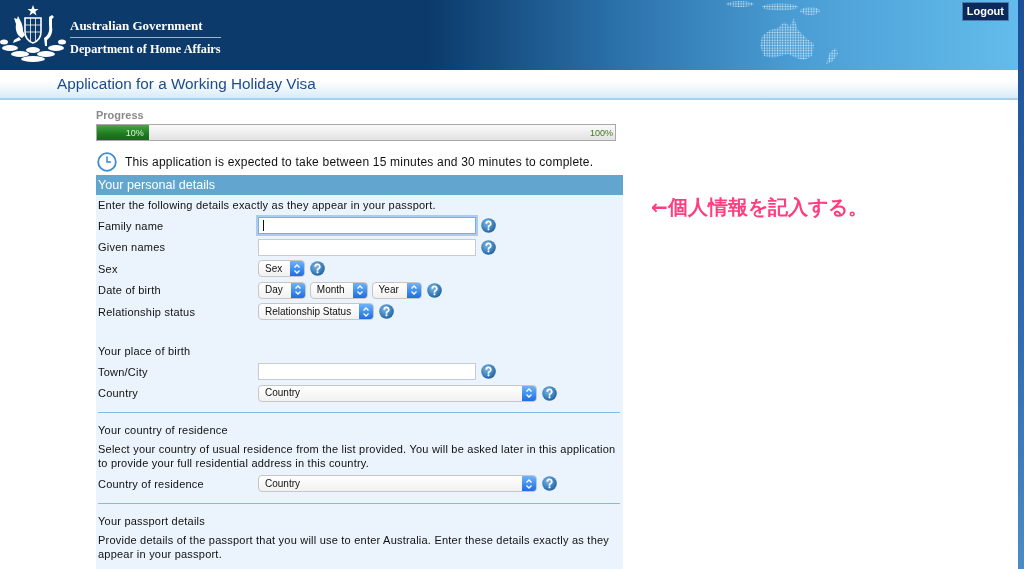 The height and width of the screenshot is (569, 1024). I want to click on field-label: Country of residence, so click(151, 483).